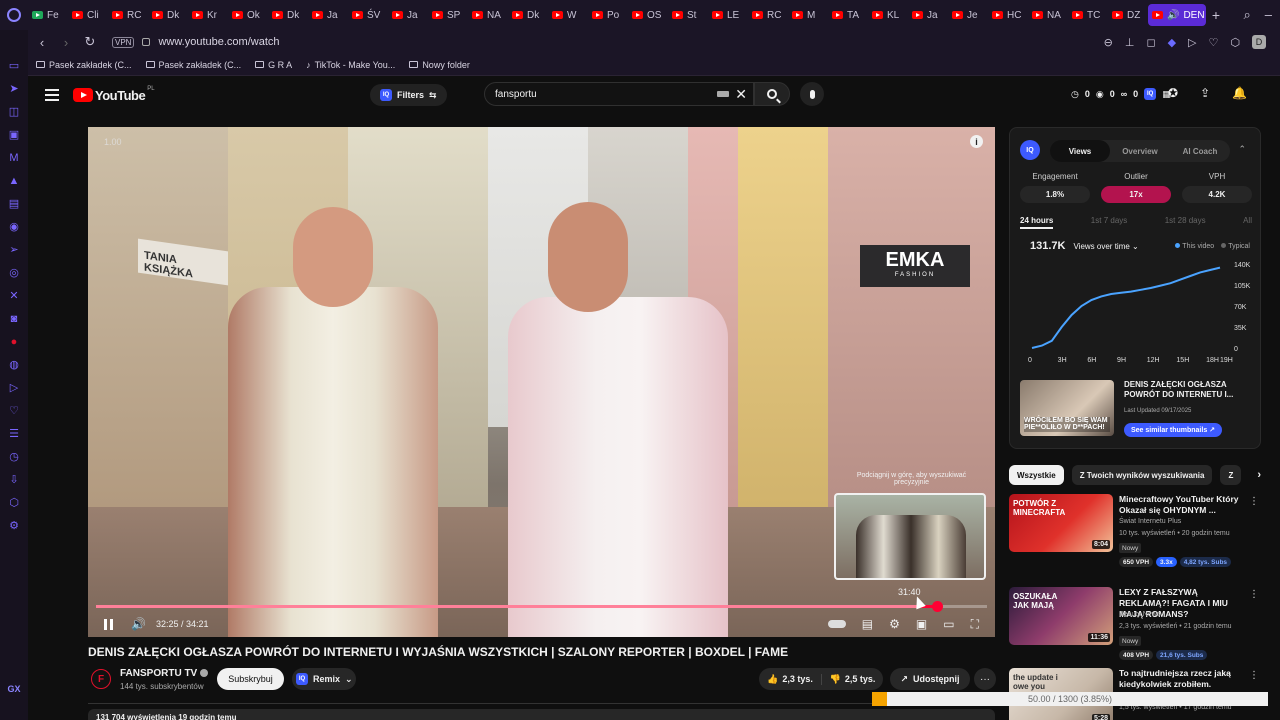  Describe the element at coordinates (1173, 93) in the screenshot. I see `award-icon: ✪` at that location.